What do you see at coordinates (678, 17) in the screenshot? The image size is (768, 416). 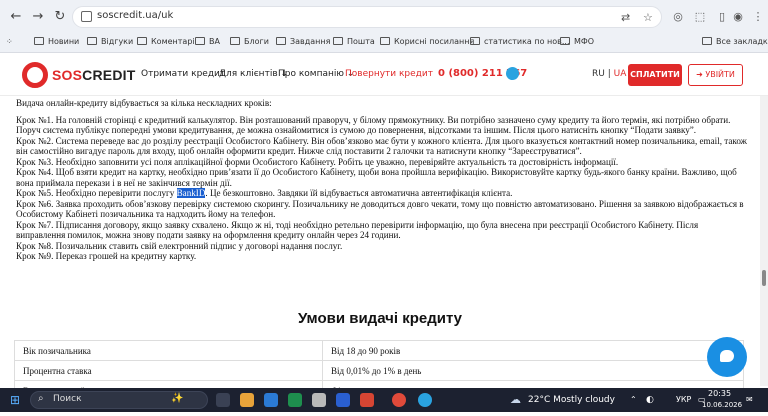 I see `camera-icon: ◎` at bounding box center [678, 17].